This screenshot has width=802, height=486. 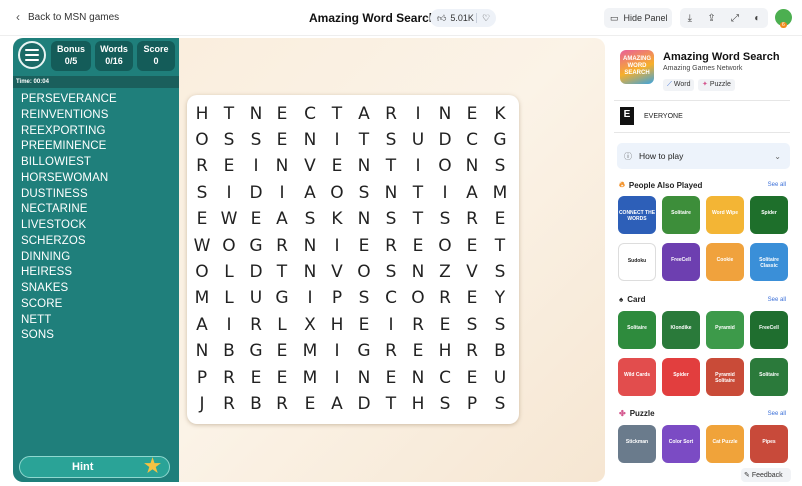 I want to click on hamburger-menu-button, so click(x=32, y=55).